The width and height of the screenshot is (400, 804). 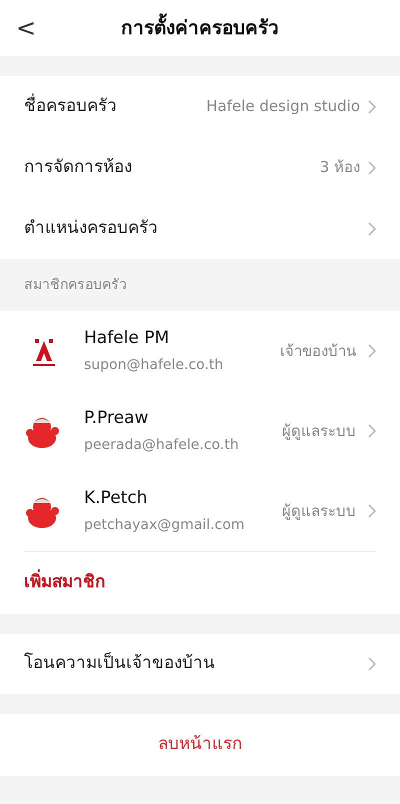 I want to click on settings-row: ตำแหน่งครอบครัว, so click(x=200, y=228).